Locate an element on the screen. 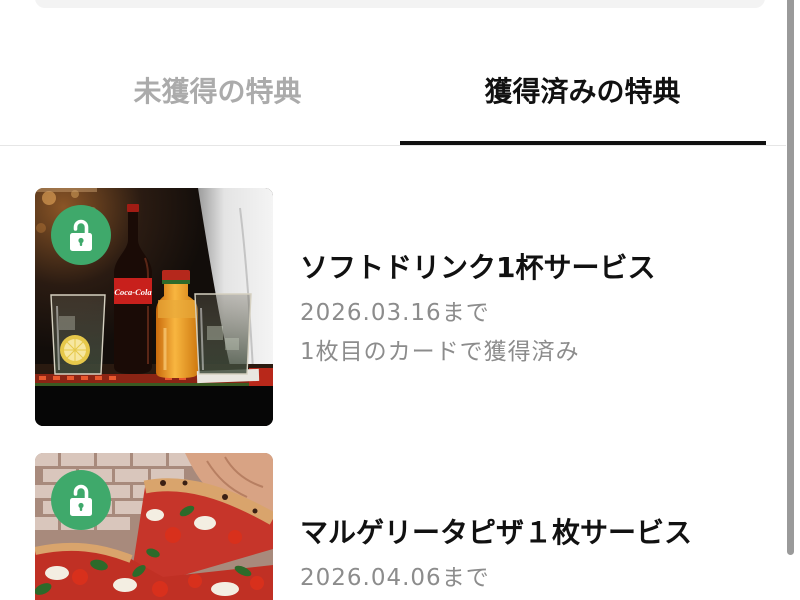 This screenshot has height=600, width=800. tab-divider is located at coordinates (393, 145).